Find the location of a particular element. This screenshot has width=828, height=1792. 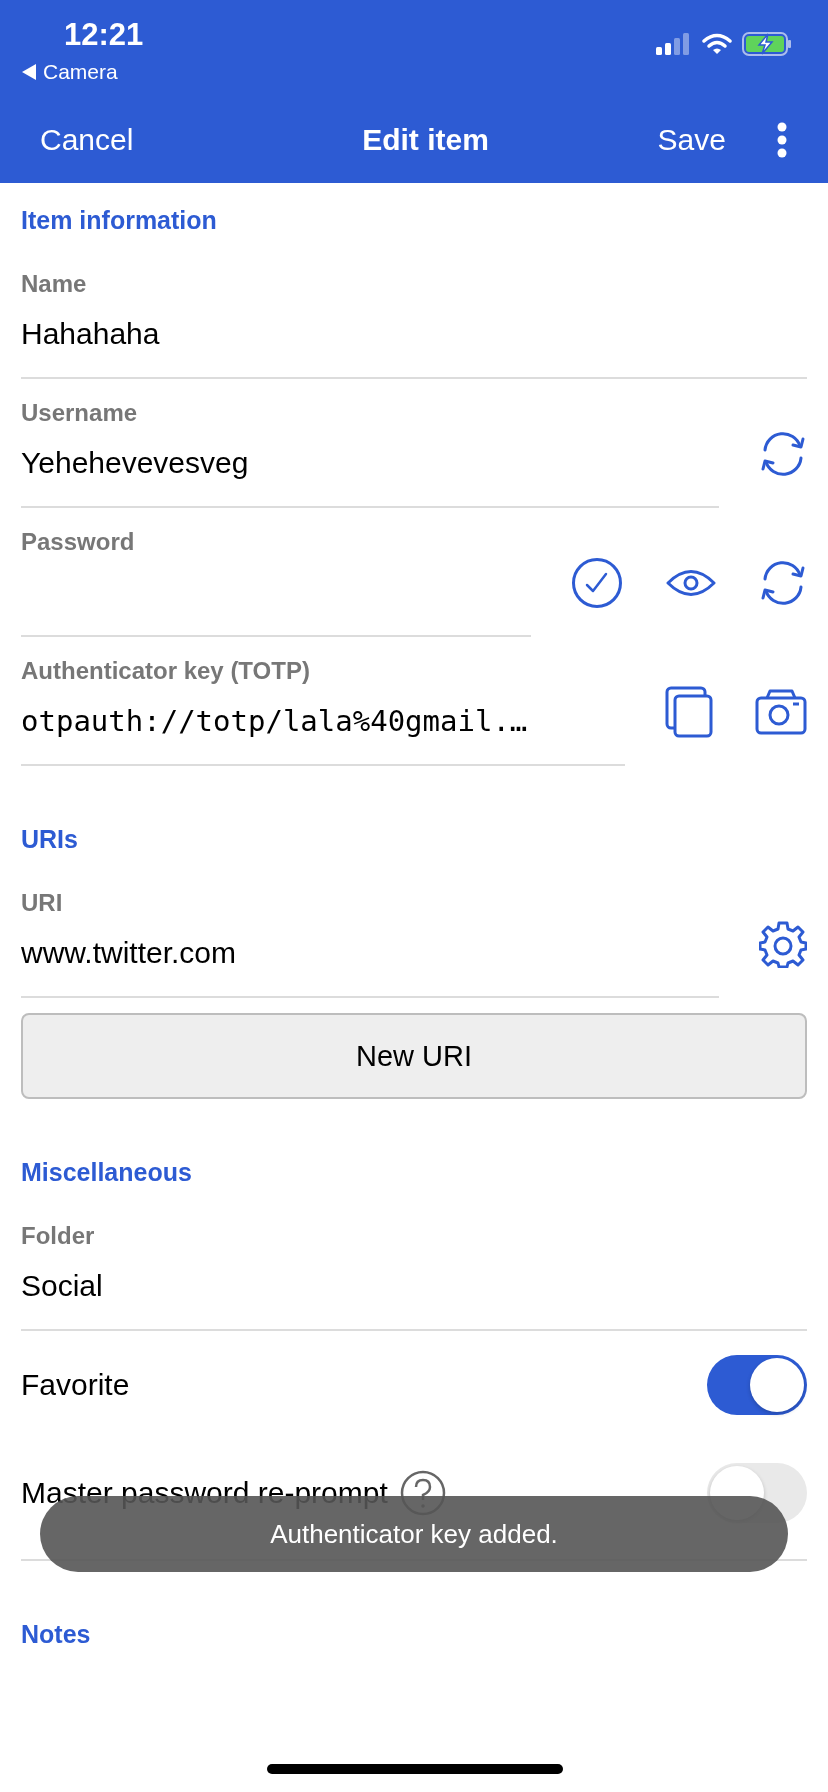

field-label: Authenticator key (TOTP) is located at coordinates (166, 671).